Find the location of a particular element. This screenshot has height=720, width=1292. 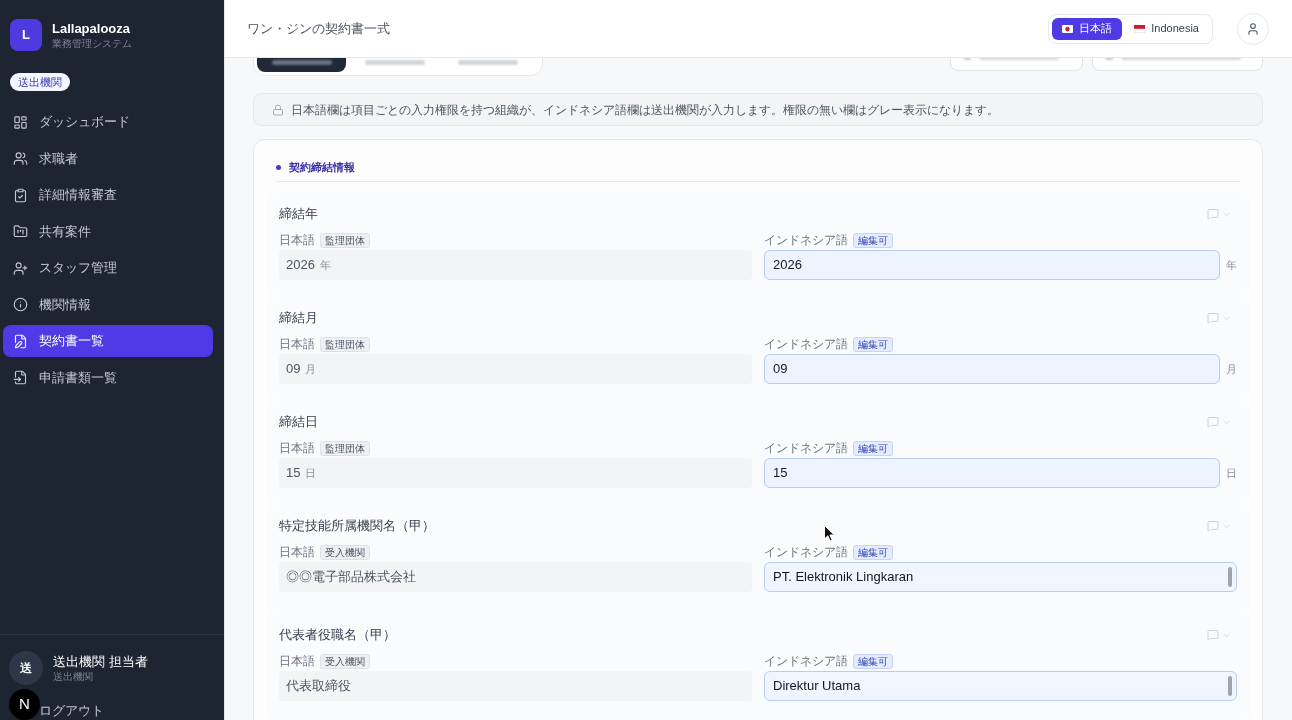

nav-item: スタッフ管理 is located at coordinates (108, 268).